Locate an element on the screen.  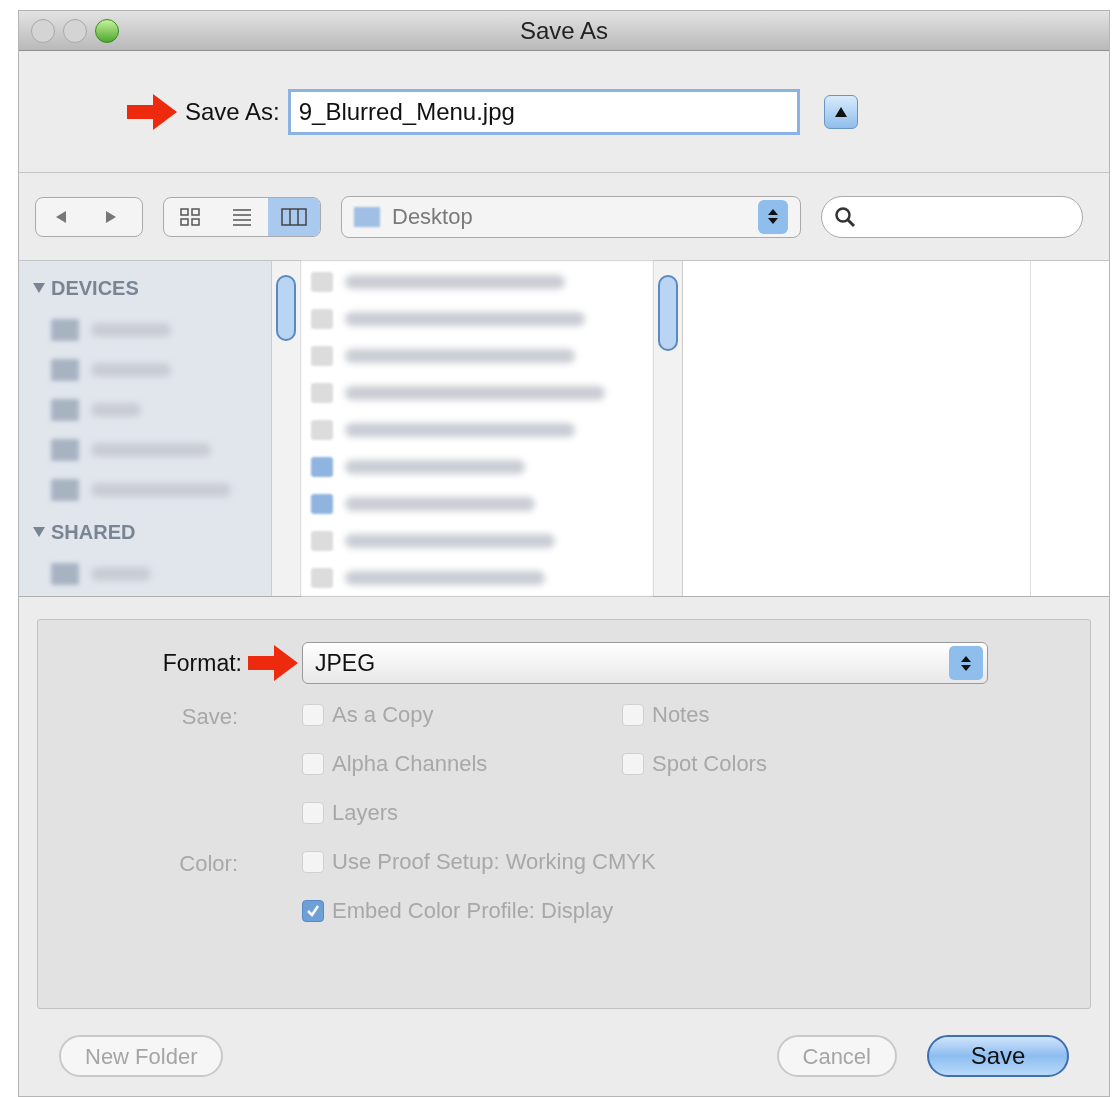
columns-icon is located at coordinates (294, 216).